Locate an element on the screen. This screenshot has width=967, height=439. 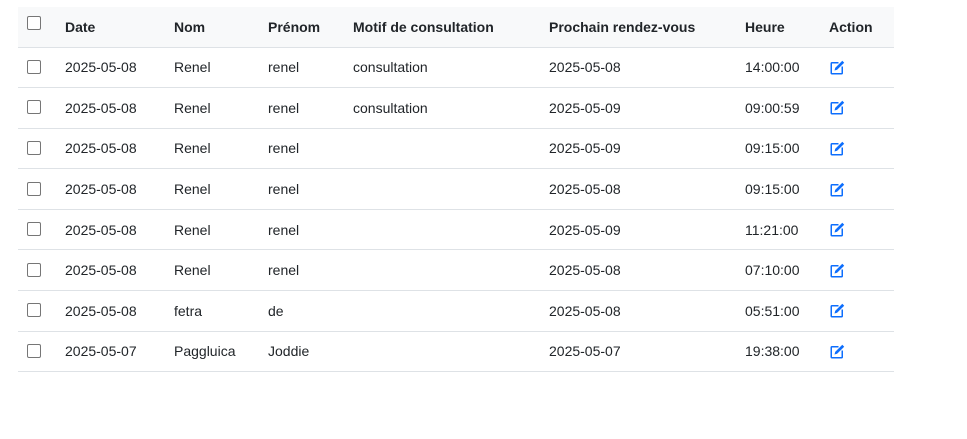
table-row: 2025-05-08 Renel renel 2025-05-09 11:21:00 is located at coordinates (456, 230).